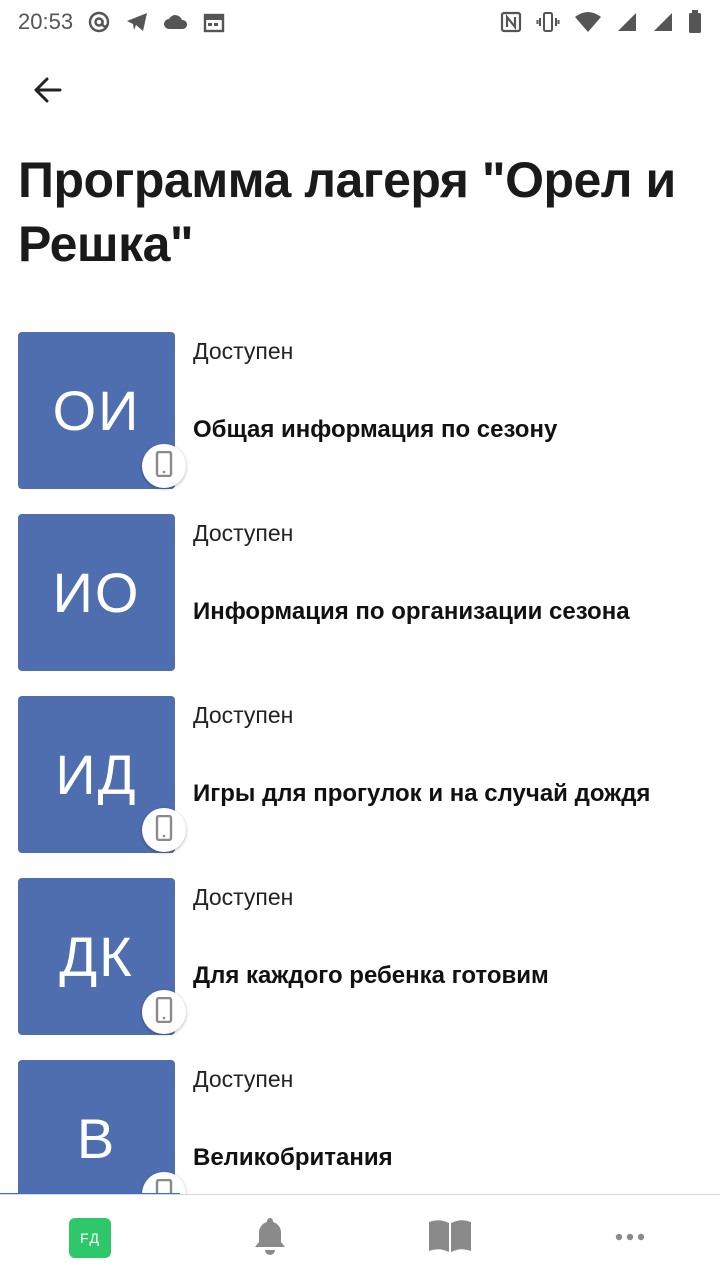 The height and width of the screenshot is (1281, 720). I want to click on bottom-nav: FД, so click(360, 1237).